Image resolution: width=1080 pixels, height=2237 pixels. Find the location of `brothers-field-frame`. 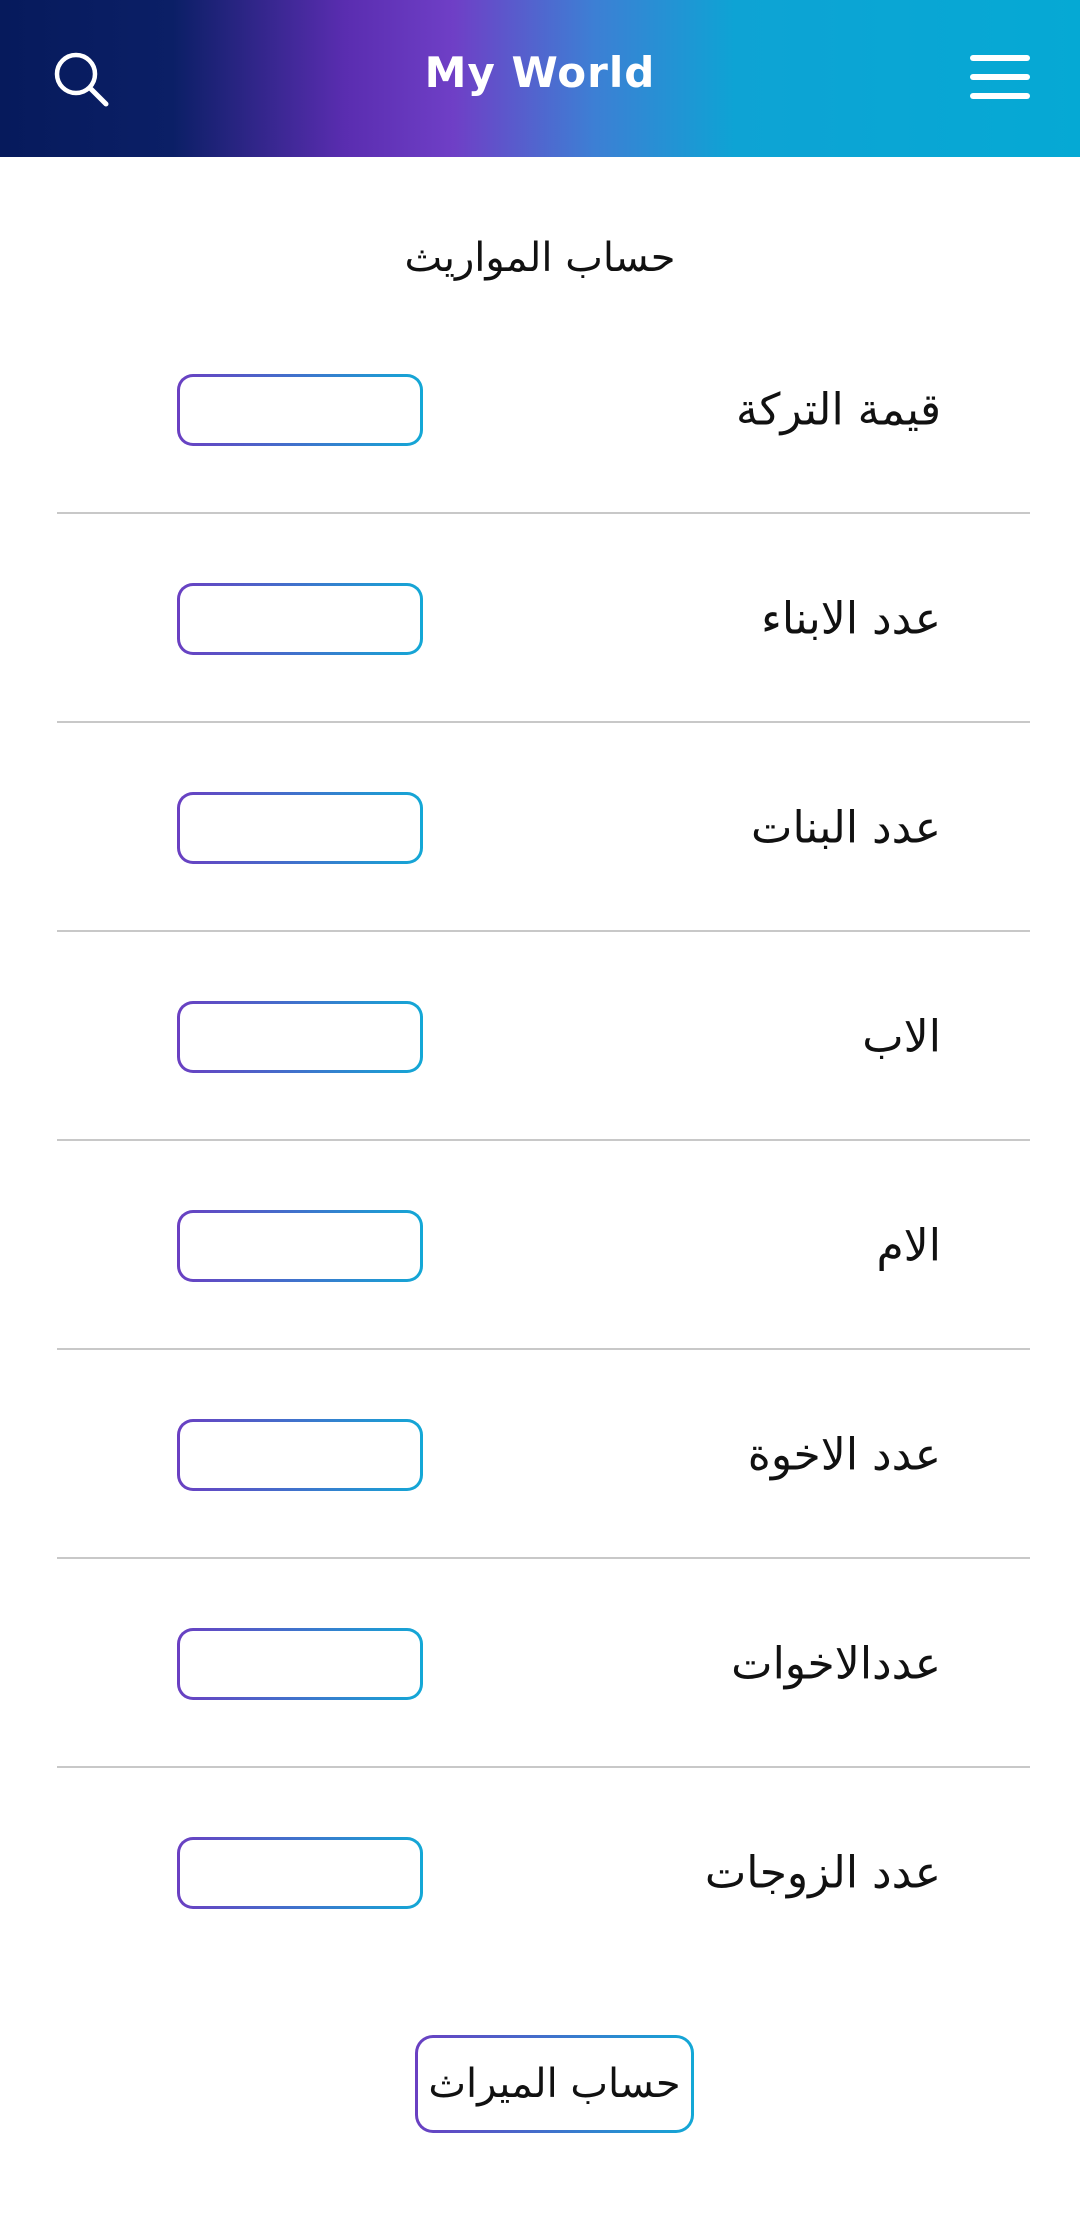

brothers-field-frame is located at coordinates (300, 1454).